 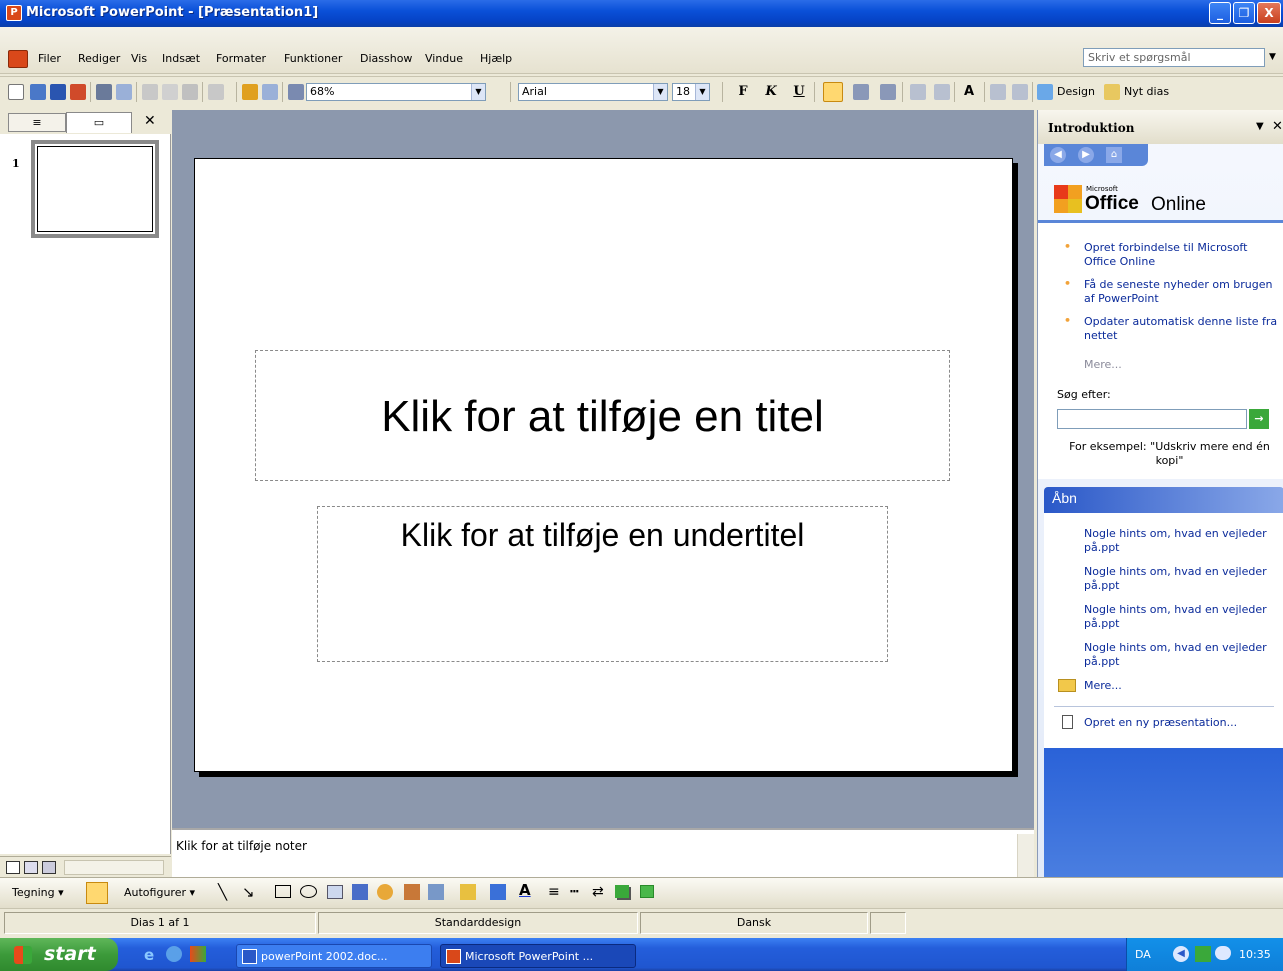 I want to click on wordart-icon, so click(x=360, y=892).